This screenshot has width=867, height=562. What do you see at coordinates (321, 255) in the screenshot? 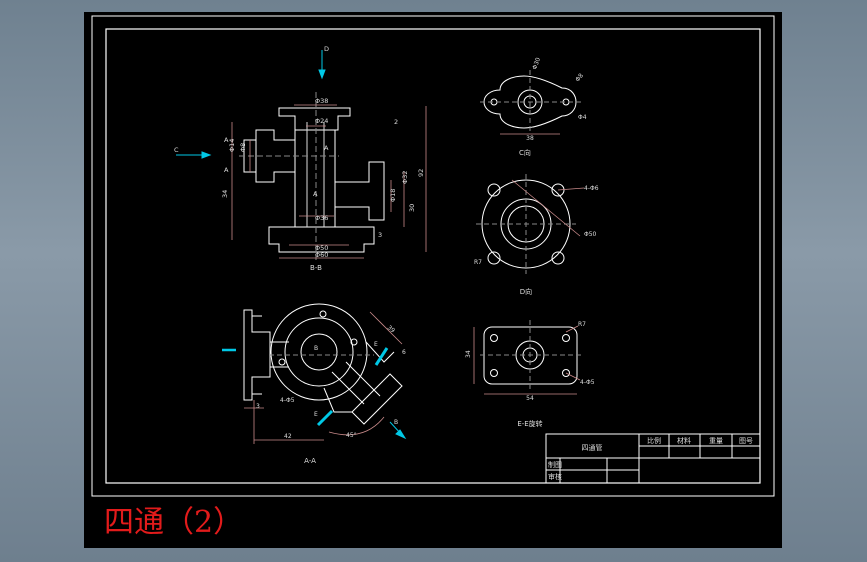
I see `dim-phi60: Φ60` at bounding box center [321, 255].